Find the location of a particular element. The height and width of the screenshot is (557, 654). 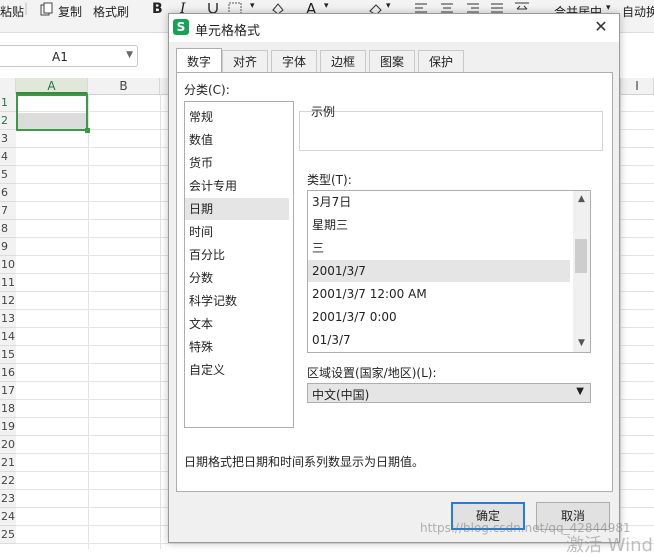

tab-pattern: 图案 is located at coordinates (392, 61).